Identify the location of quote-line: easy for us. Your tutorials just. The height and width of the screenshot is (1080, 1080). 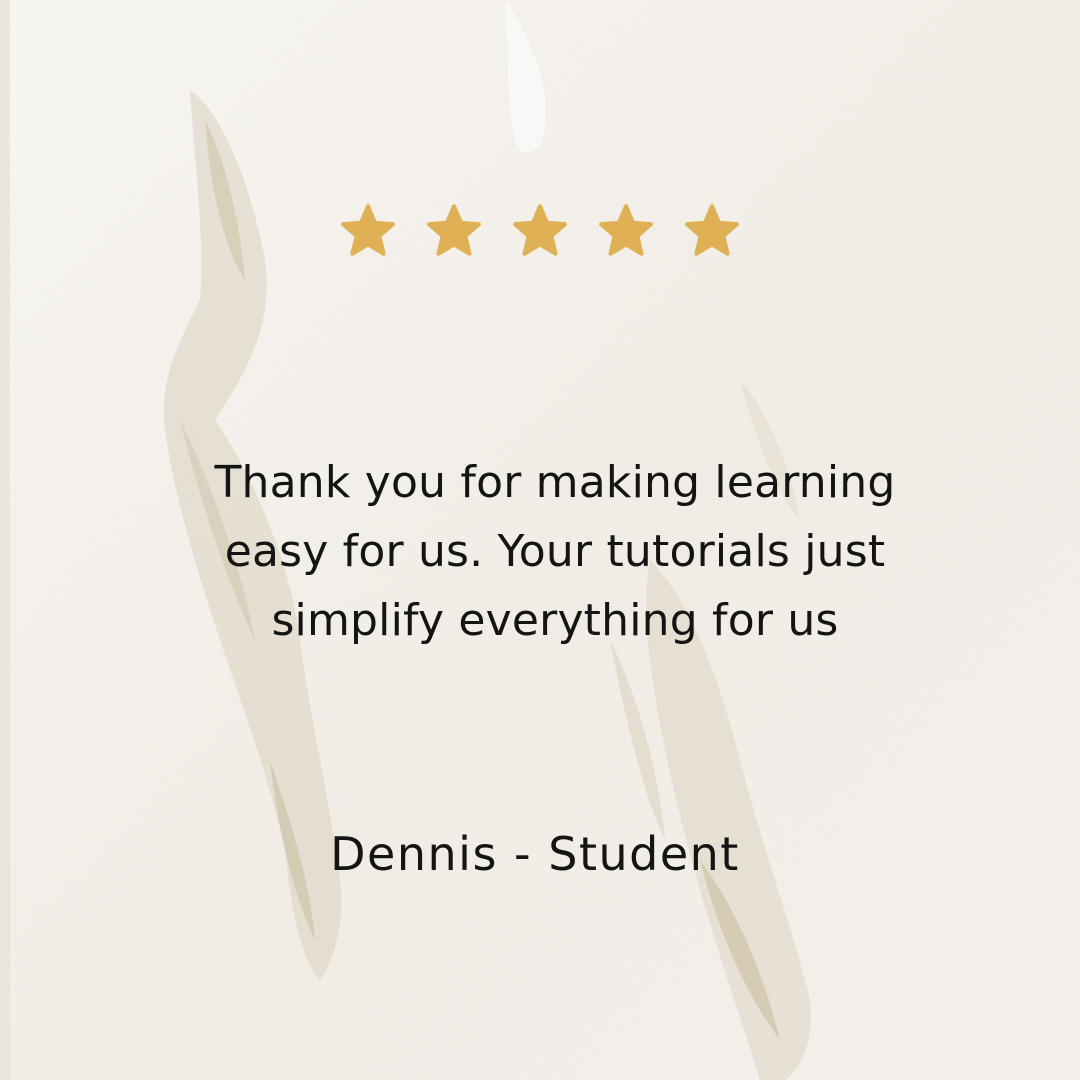
(555, 551).